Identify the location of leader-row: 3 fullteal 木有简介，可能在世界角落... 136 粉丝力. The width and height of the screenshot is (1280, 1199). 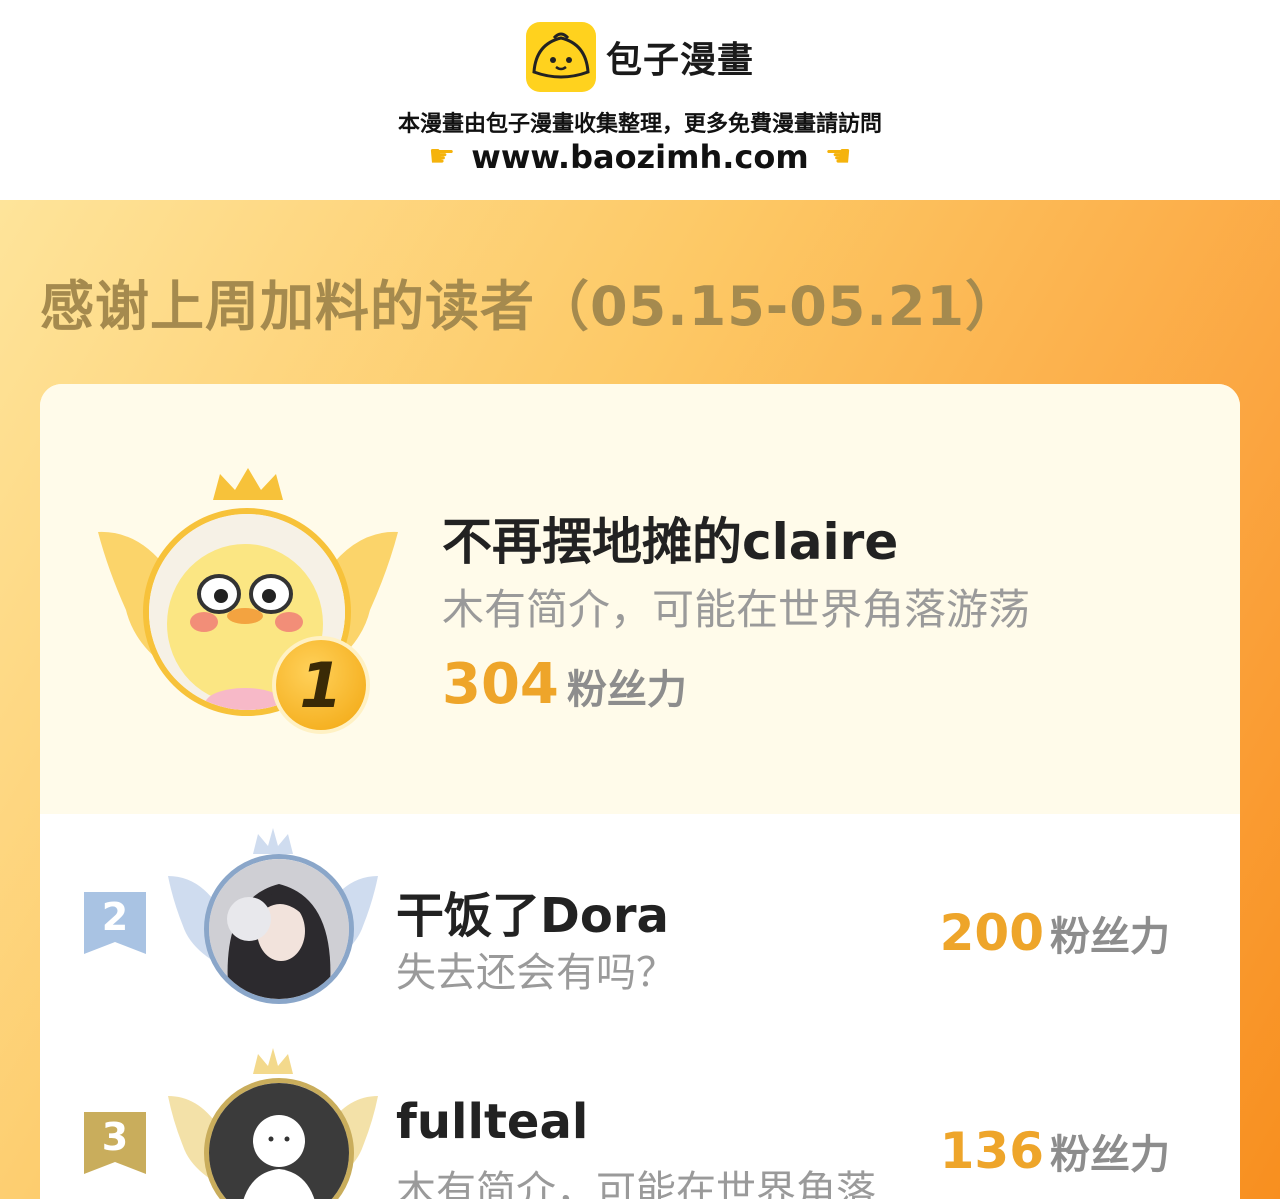
(640, 1120).